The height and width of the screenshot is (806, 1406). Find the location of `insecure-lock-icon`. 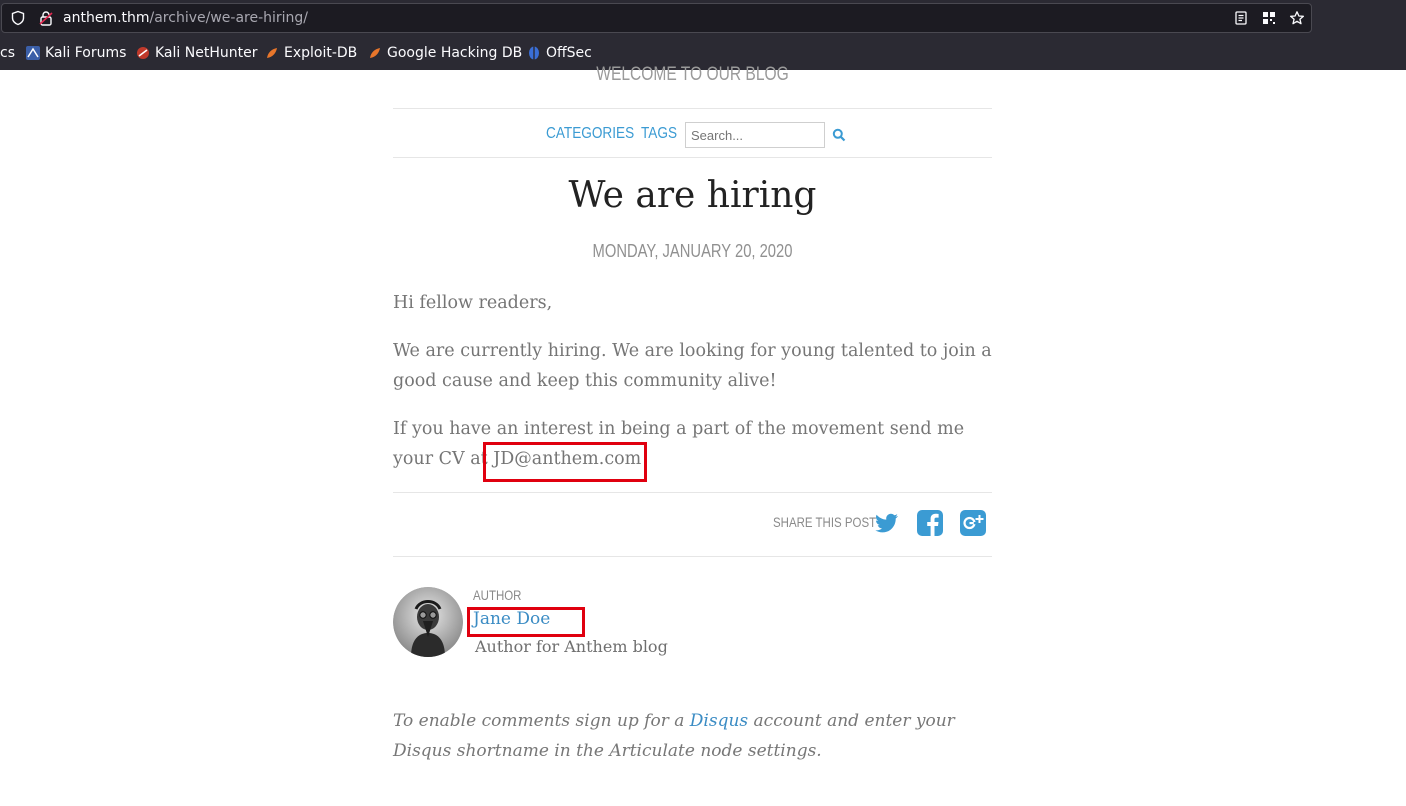

insecure-lock-icon is located at coordinates (46, 18).